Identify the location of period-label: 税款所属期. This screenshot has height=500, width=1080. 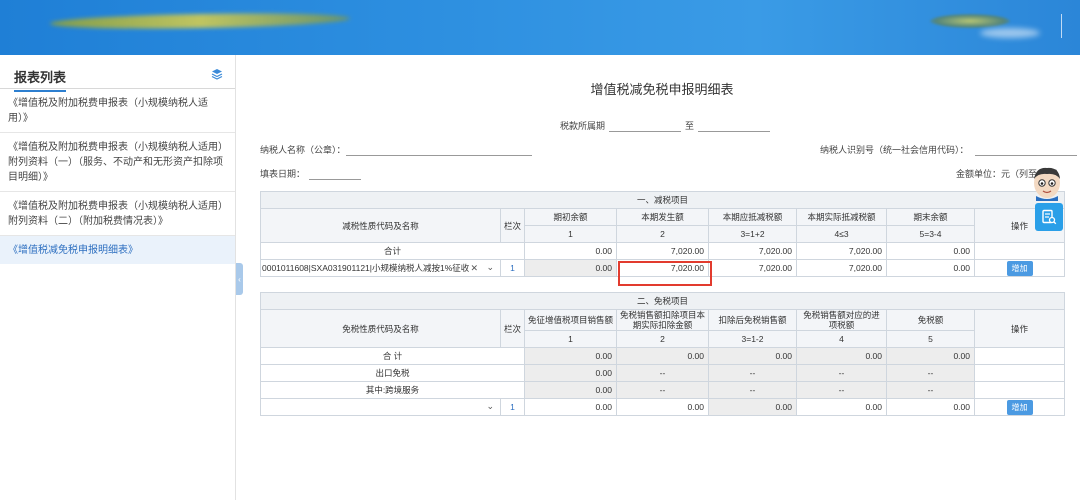
(583, 126).